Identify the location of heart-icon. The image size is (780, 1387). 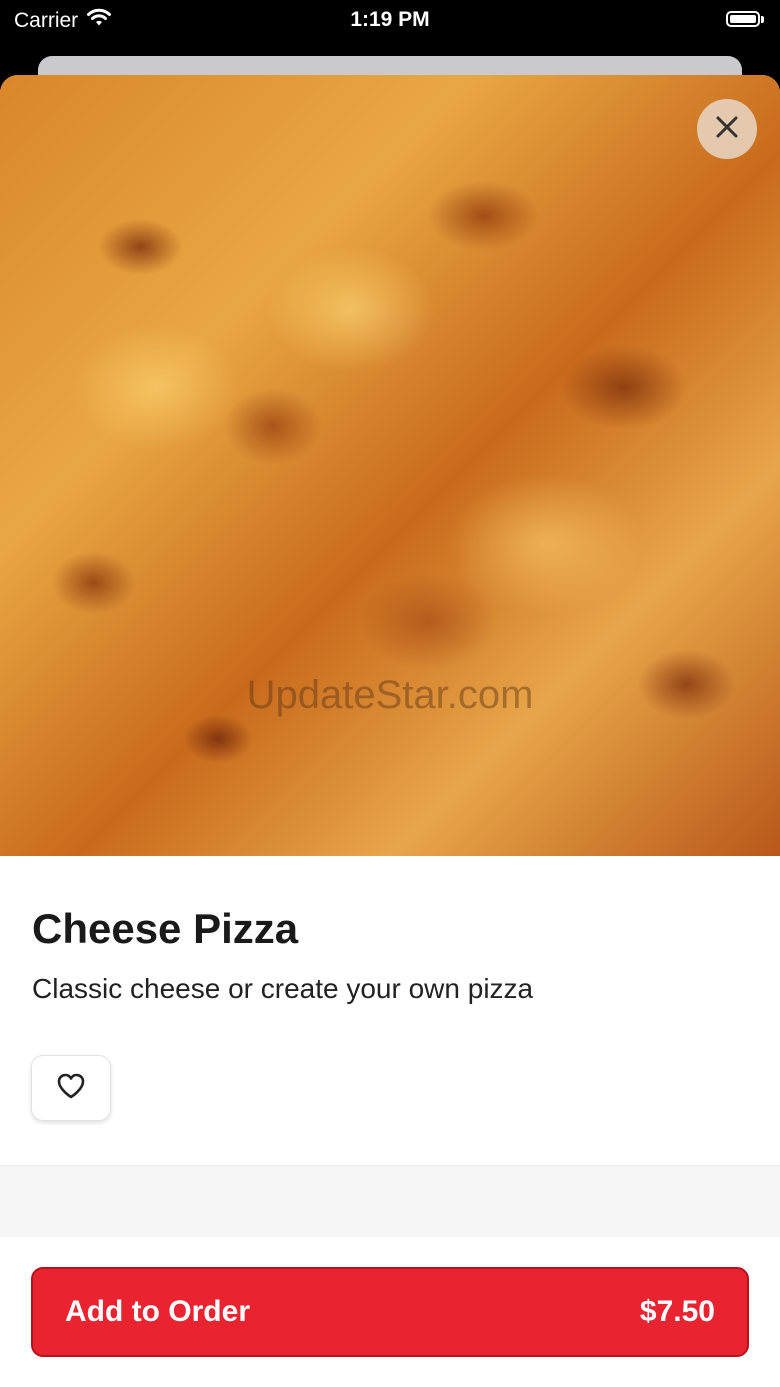
(71, 1088).